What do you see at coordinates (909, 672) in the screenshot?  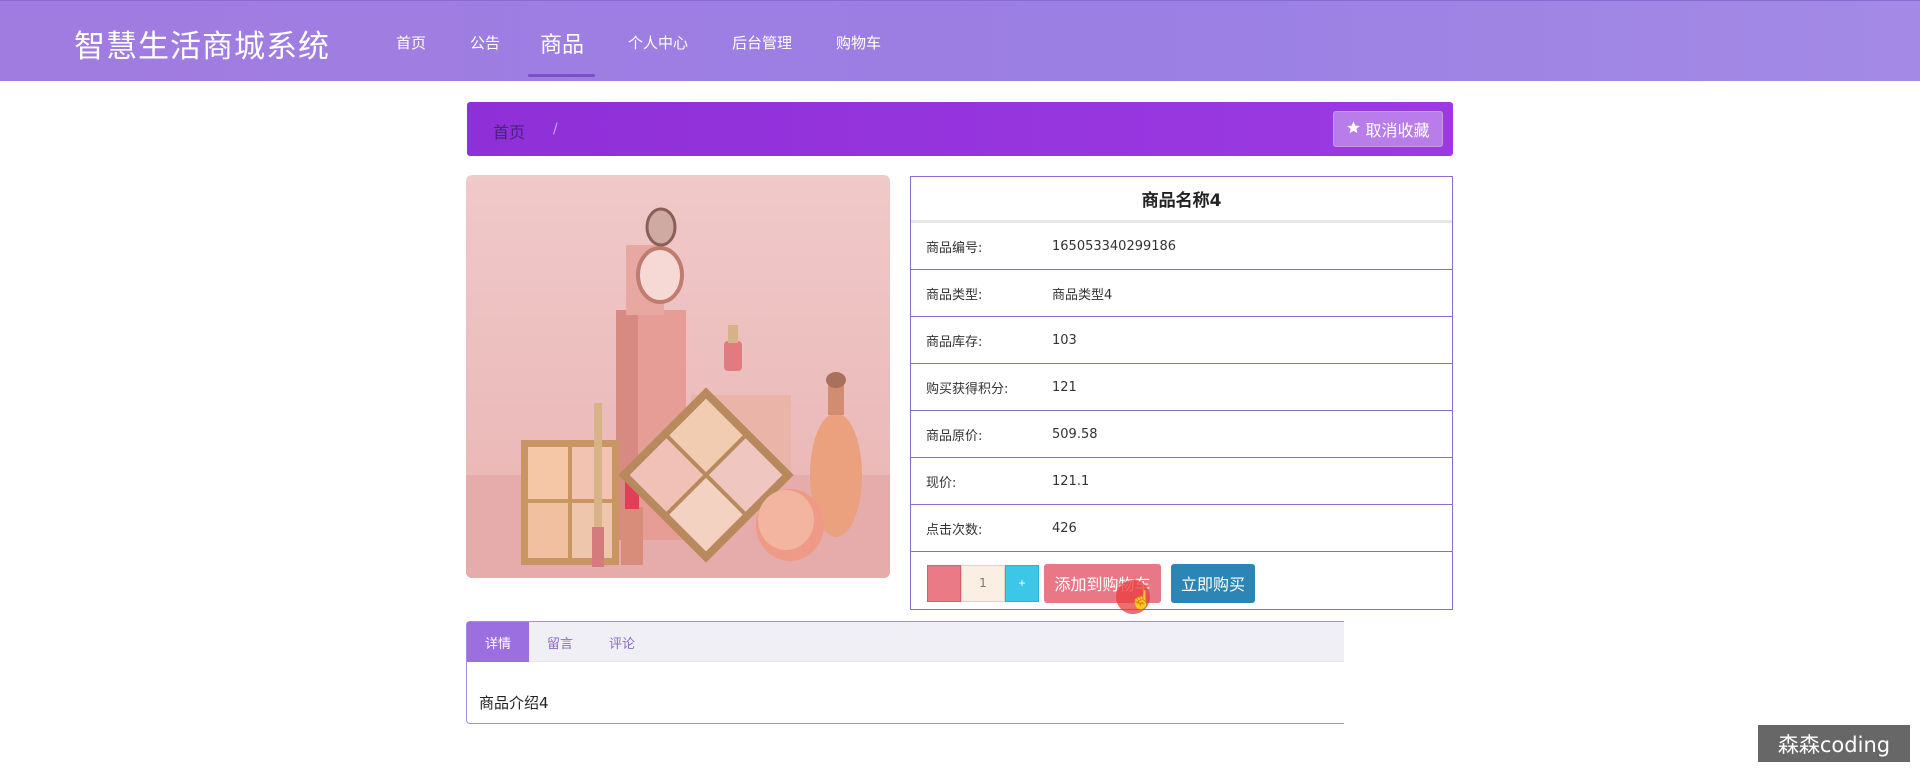 I see `detail-tabs: 详情 留言 评论 商品介绍4` at bounding box center [909, 672].